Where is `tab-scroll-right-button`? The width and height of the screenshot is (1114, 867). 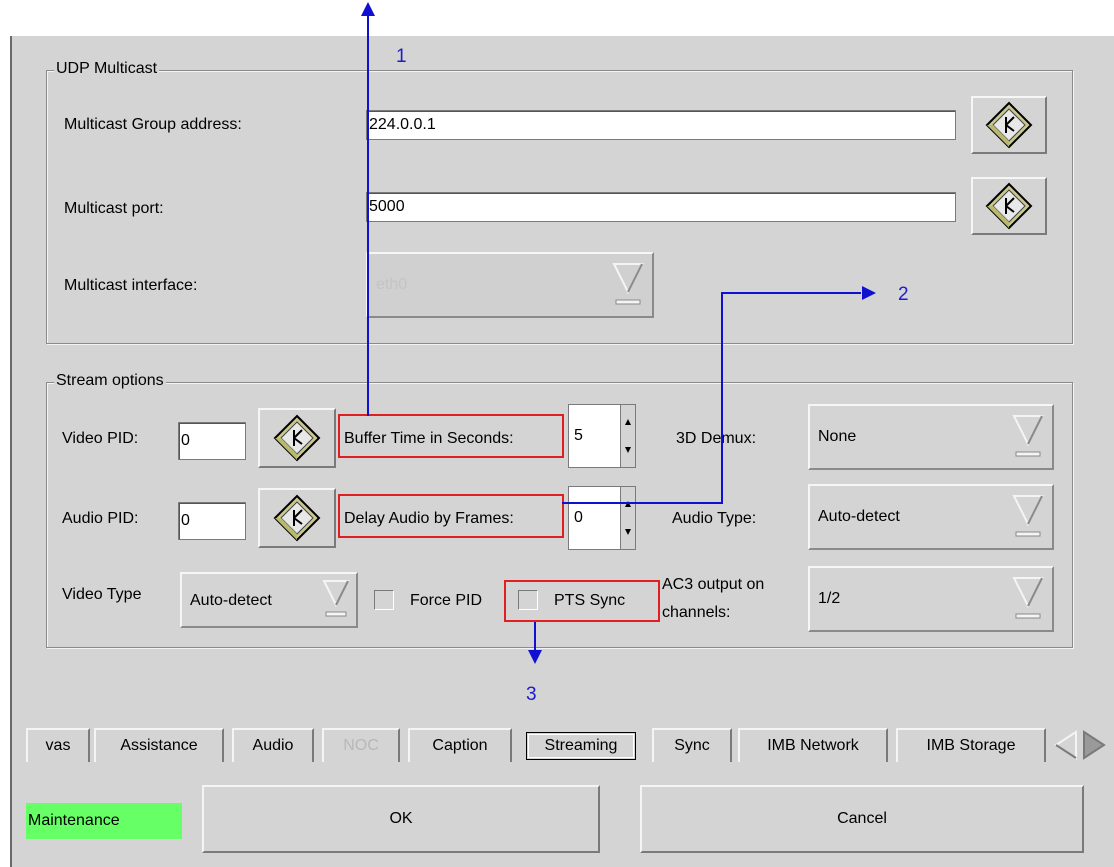 tab-scroll-right-button is located at coordinates (1094, 745).